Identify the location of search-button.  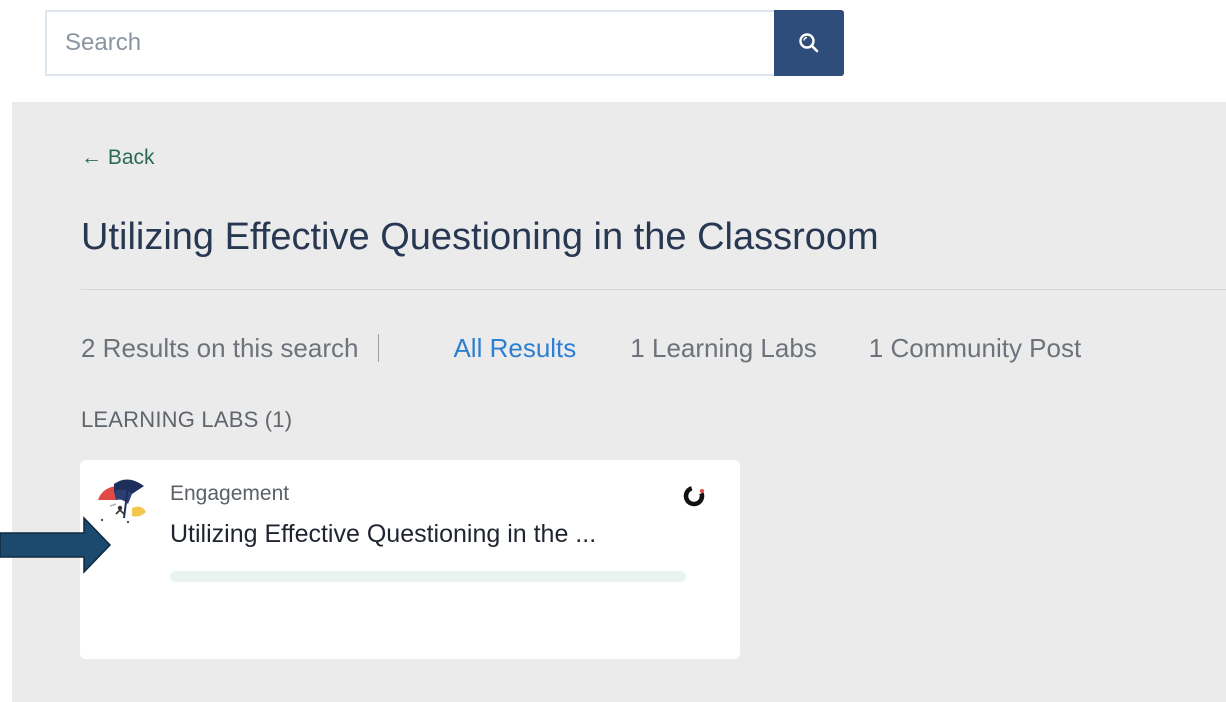
(809, 43).